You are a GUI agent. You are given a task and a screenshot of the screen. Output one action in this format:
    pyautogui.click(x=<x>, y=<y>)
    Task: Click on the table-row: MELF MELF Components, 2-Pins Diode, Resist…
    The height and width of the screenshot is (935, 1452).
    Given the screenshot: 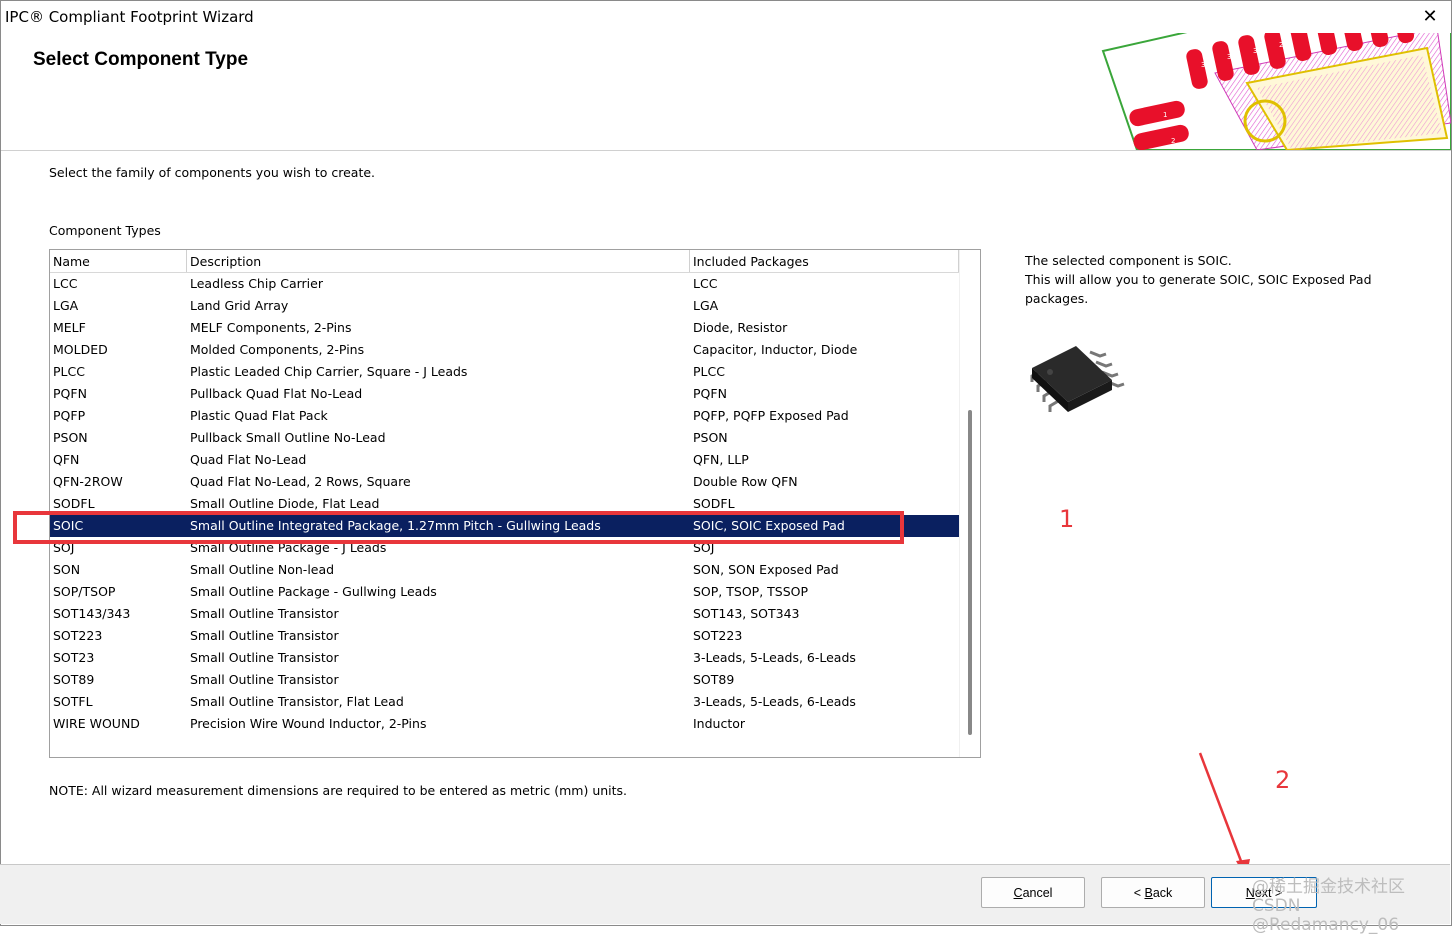 What is the action you would take?
    pyautogui.click(x=504, y=328)
    